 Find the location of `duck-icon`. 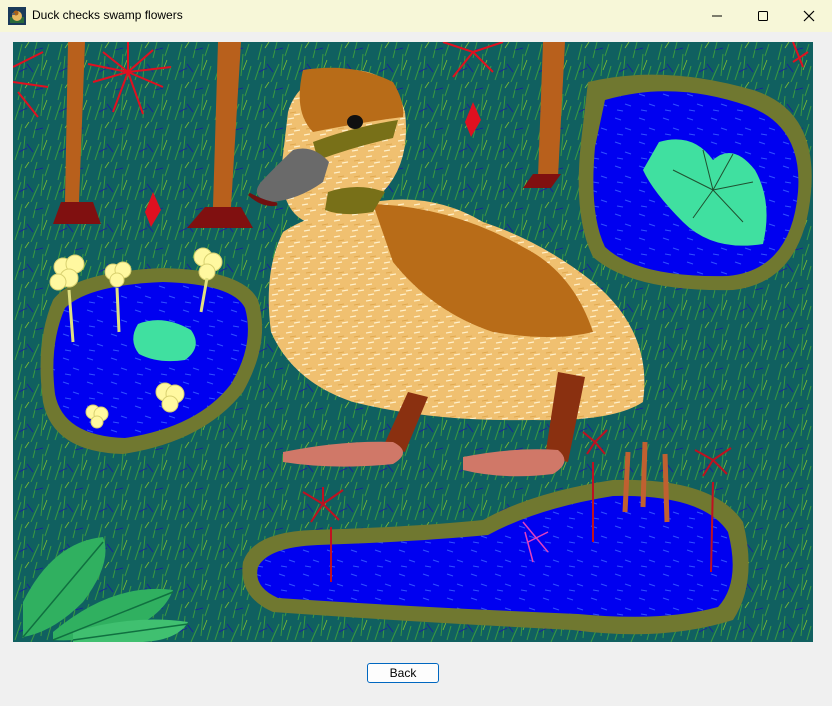

duck-icon is located at coordinates (17, 16).